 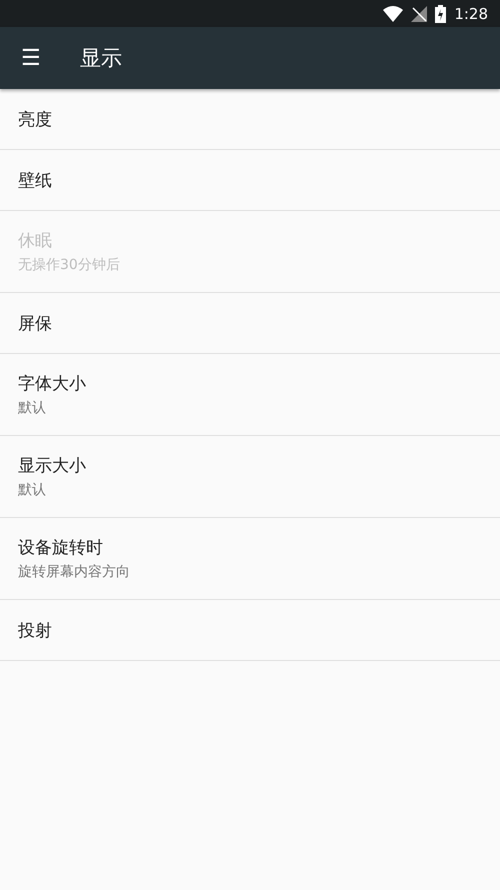 I want to click on settings-item: 屏保, so click(x=250, y=323).